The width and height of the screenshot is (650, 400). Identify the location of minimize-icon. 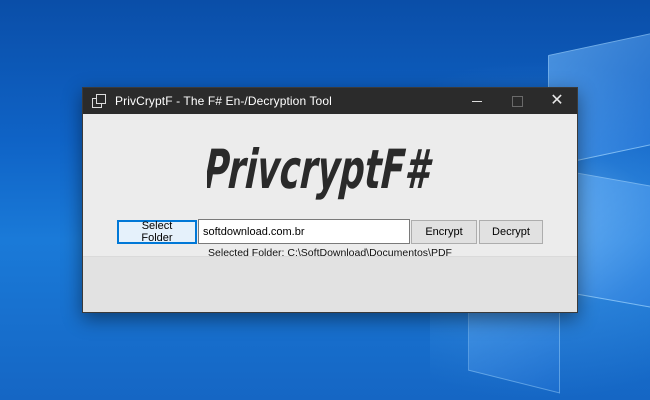
(477, 101).